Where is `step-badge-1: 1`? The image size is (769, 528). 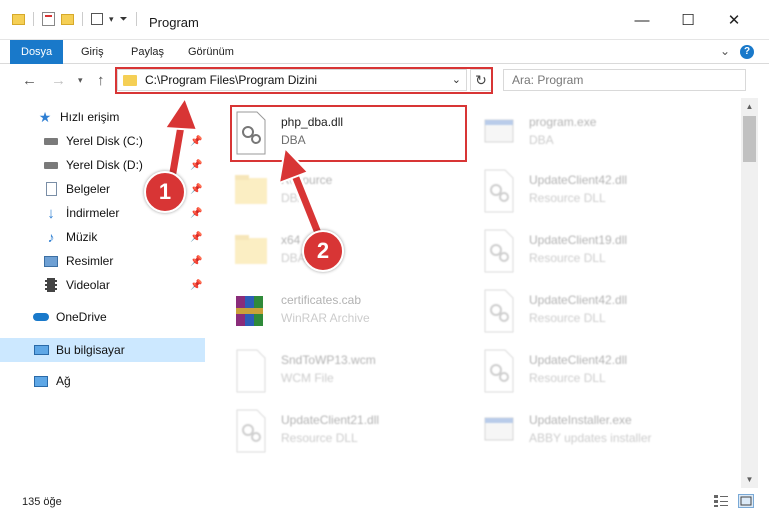
step-badge-1: 1 is located at coordinates (165, 192).